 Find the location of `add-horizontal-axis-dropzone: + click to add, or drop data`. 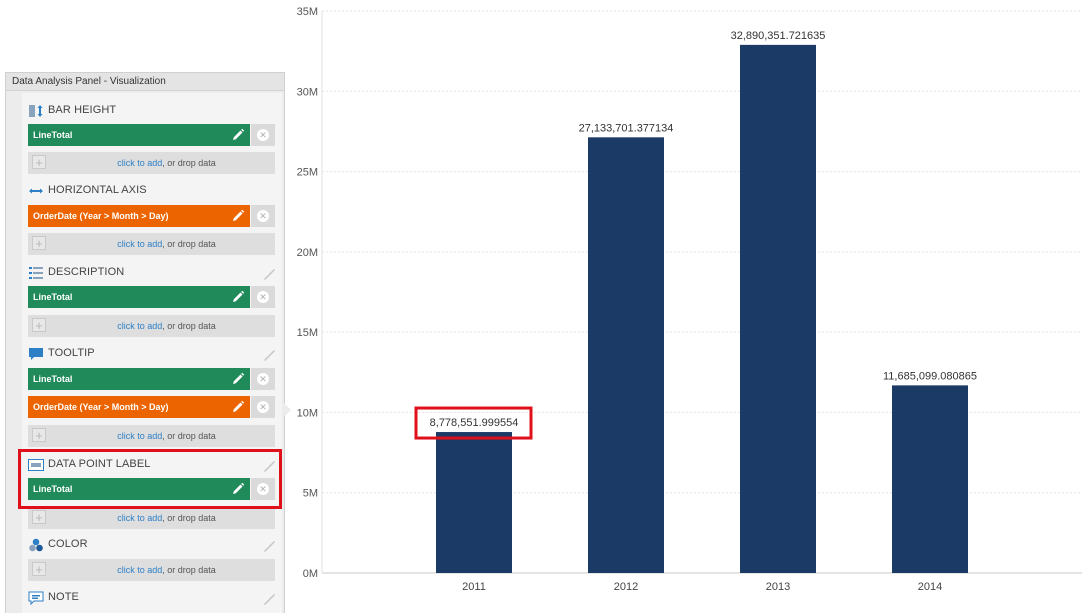

add-horizontal-axis-dropzone: + click to add, or drop data is located at coordinates (151, 244).